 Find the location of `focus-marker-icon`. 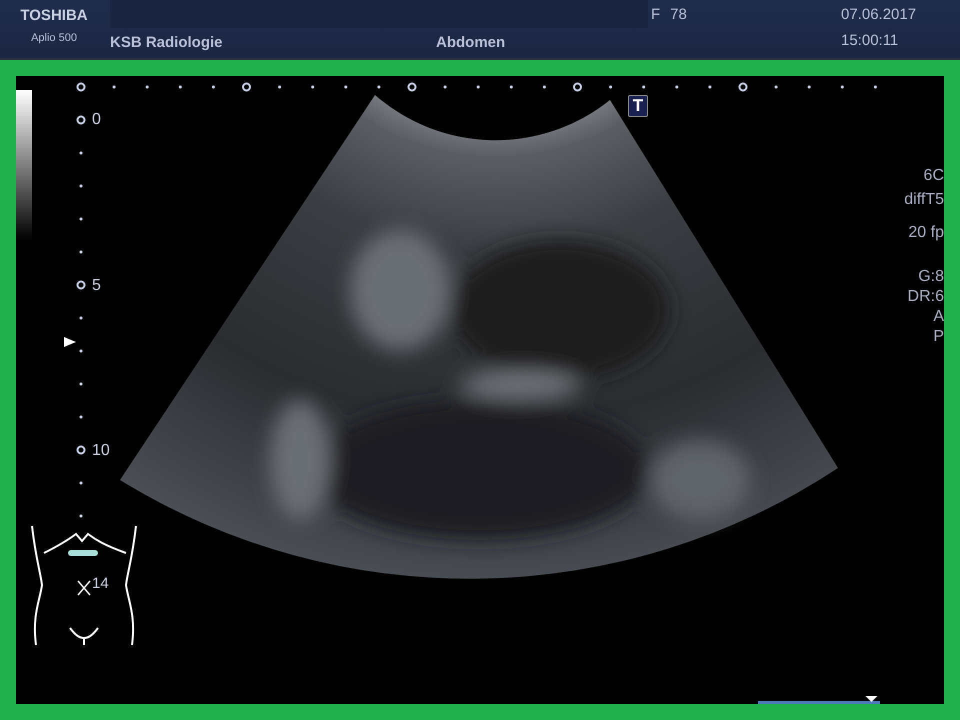

focus-marker-icon is located at coordinates (70, 342).